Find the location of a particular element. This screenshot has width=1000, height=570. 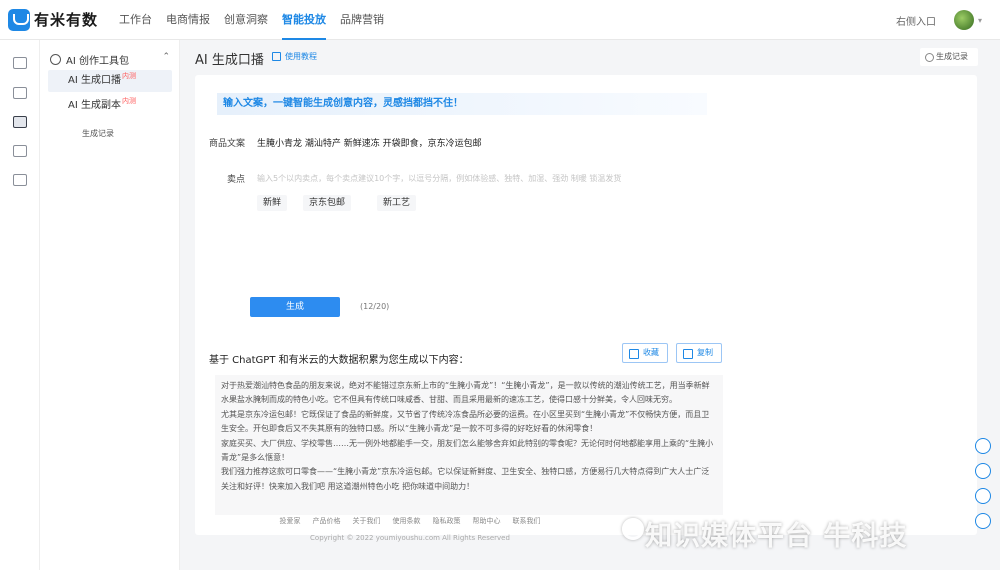

help-book-icon is located at coordinates (983, 446).